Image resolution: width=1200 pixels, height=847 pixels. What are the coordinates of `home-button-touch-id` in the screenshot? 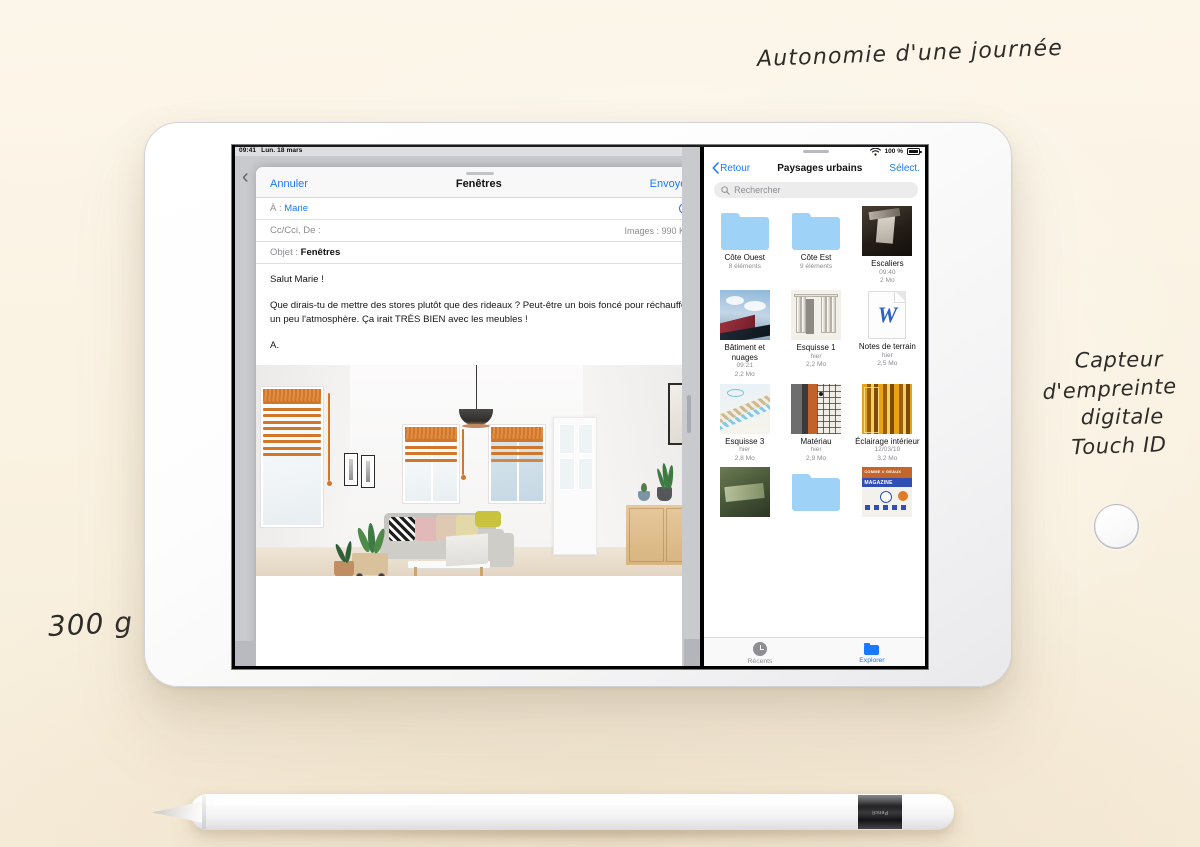 It's located at (1116, 526).